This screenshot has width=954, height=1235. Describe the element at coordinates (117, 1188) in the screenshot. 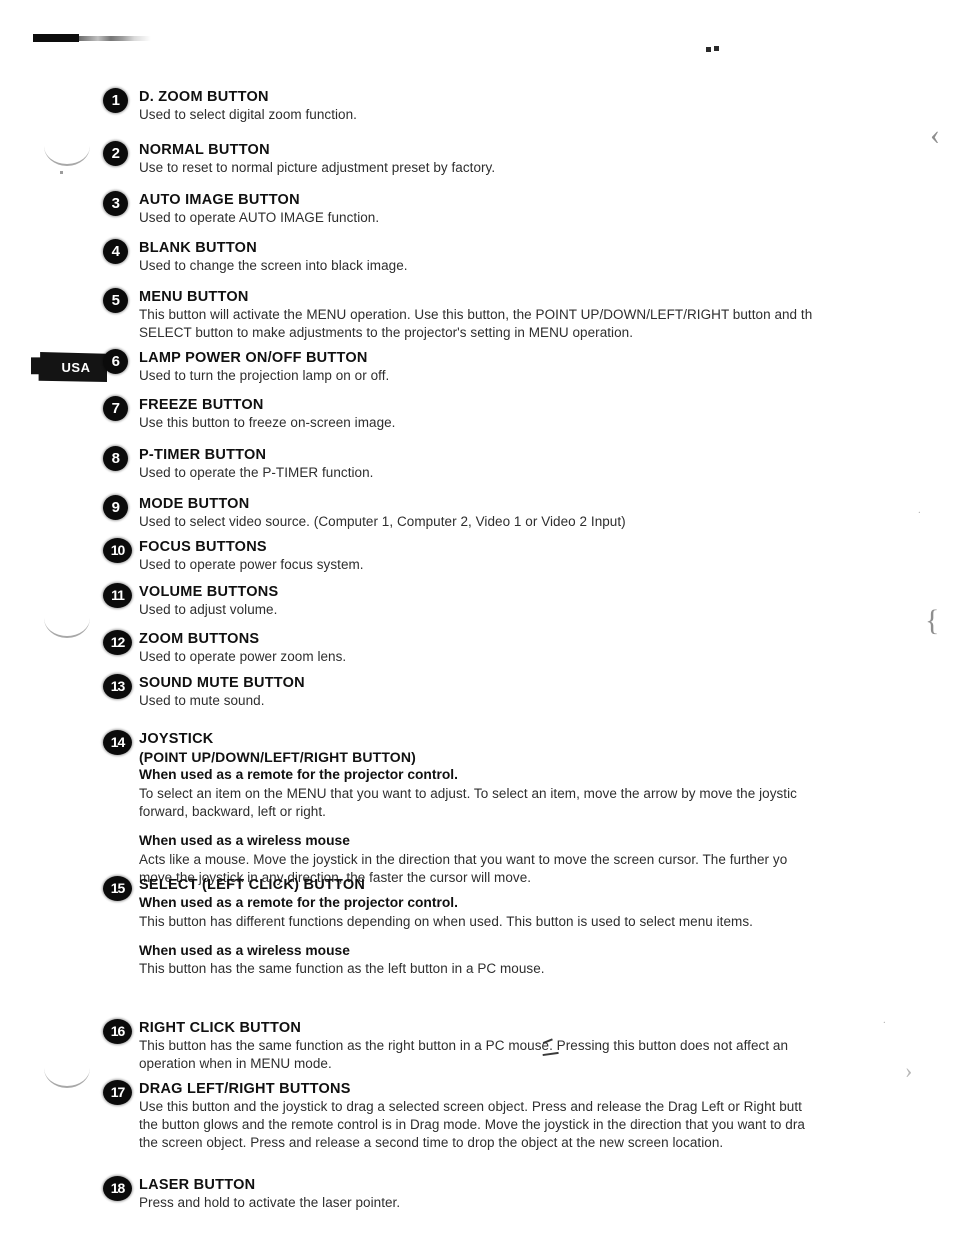

I see `bullet-number-18: 18` at that location.